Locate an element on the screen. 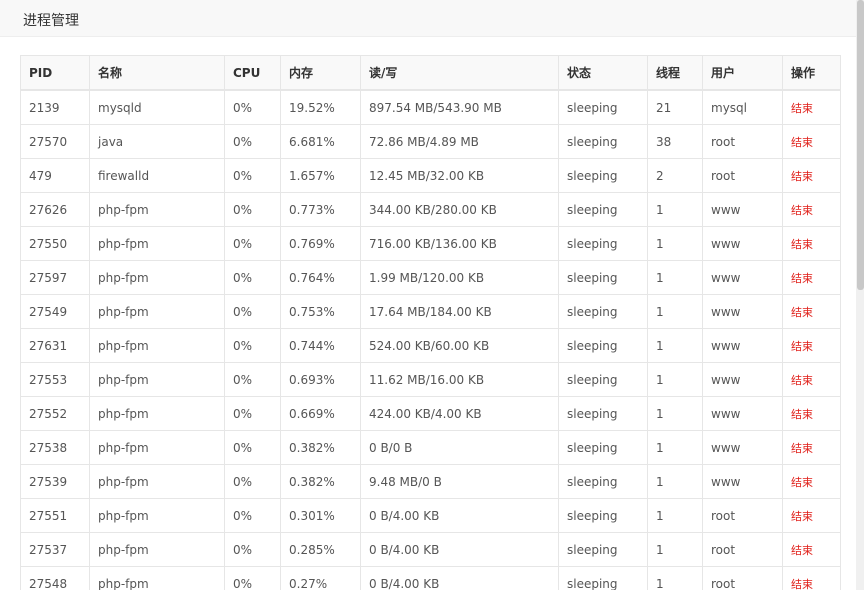  cell-io: 0 B/4.00 KB is located at coordinates (459, 578).